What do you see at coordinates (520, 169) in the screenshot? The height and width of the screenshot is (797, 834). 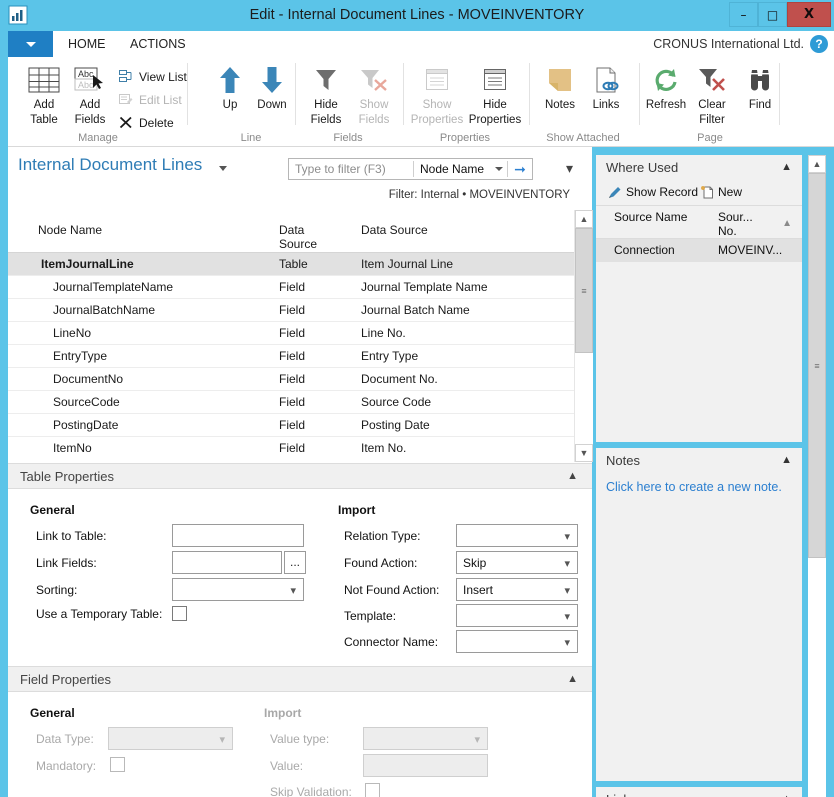 I see `filter-apply-arrow-right-icon: ➞` at bounding box center [520, 169].